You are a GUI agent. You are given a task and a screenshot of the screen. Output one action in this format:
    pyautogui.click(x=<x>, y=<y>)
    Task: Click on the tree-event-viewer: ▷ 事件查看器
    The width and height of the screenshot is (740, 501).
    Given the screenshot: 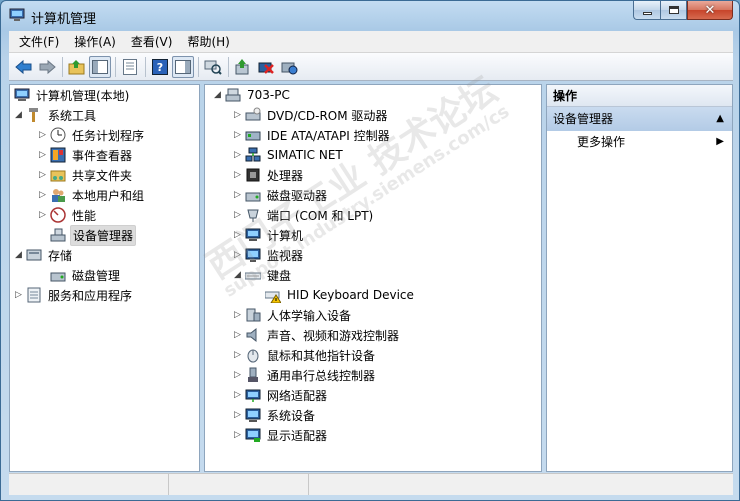 What is the action you would take?
    pyautogui.click(x=104, y=155)
    